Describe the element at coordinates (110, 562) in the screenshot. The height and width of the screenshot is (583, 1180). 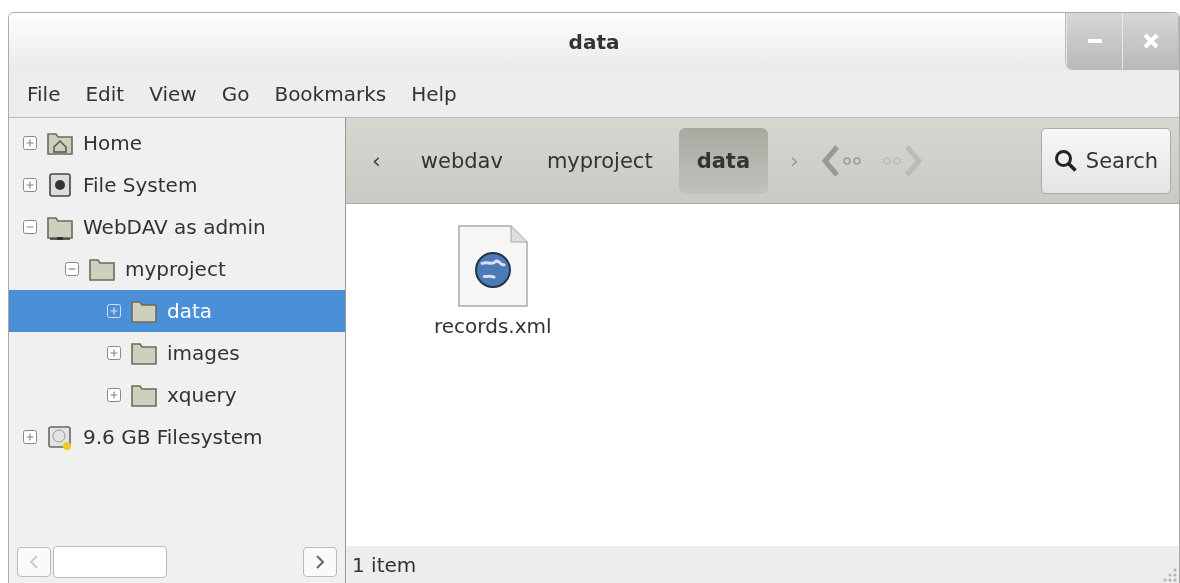
I see `scrollbar-thumb` at that location.